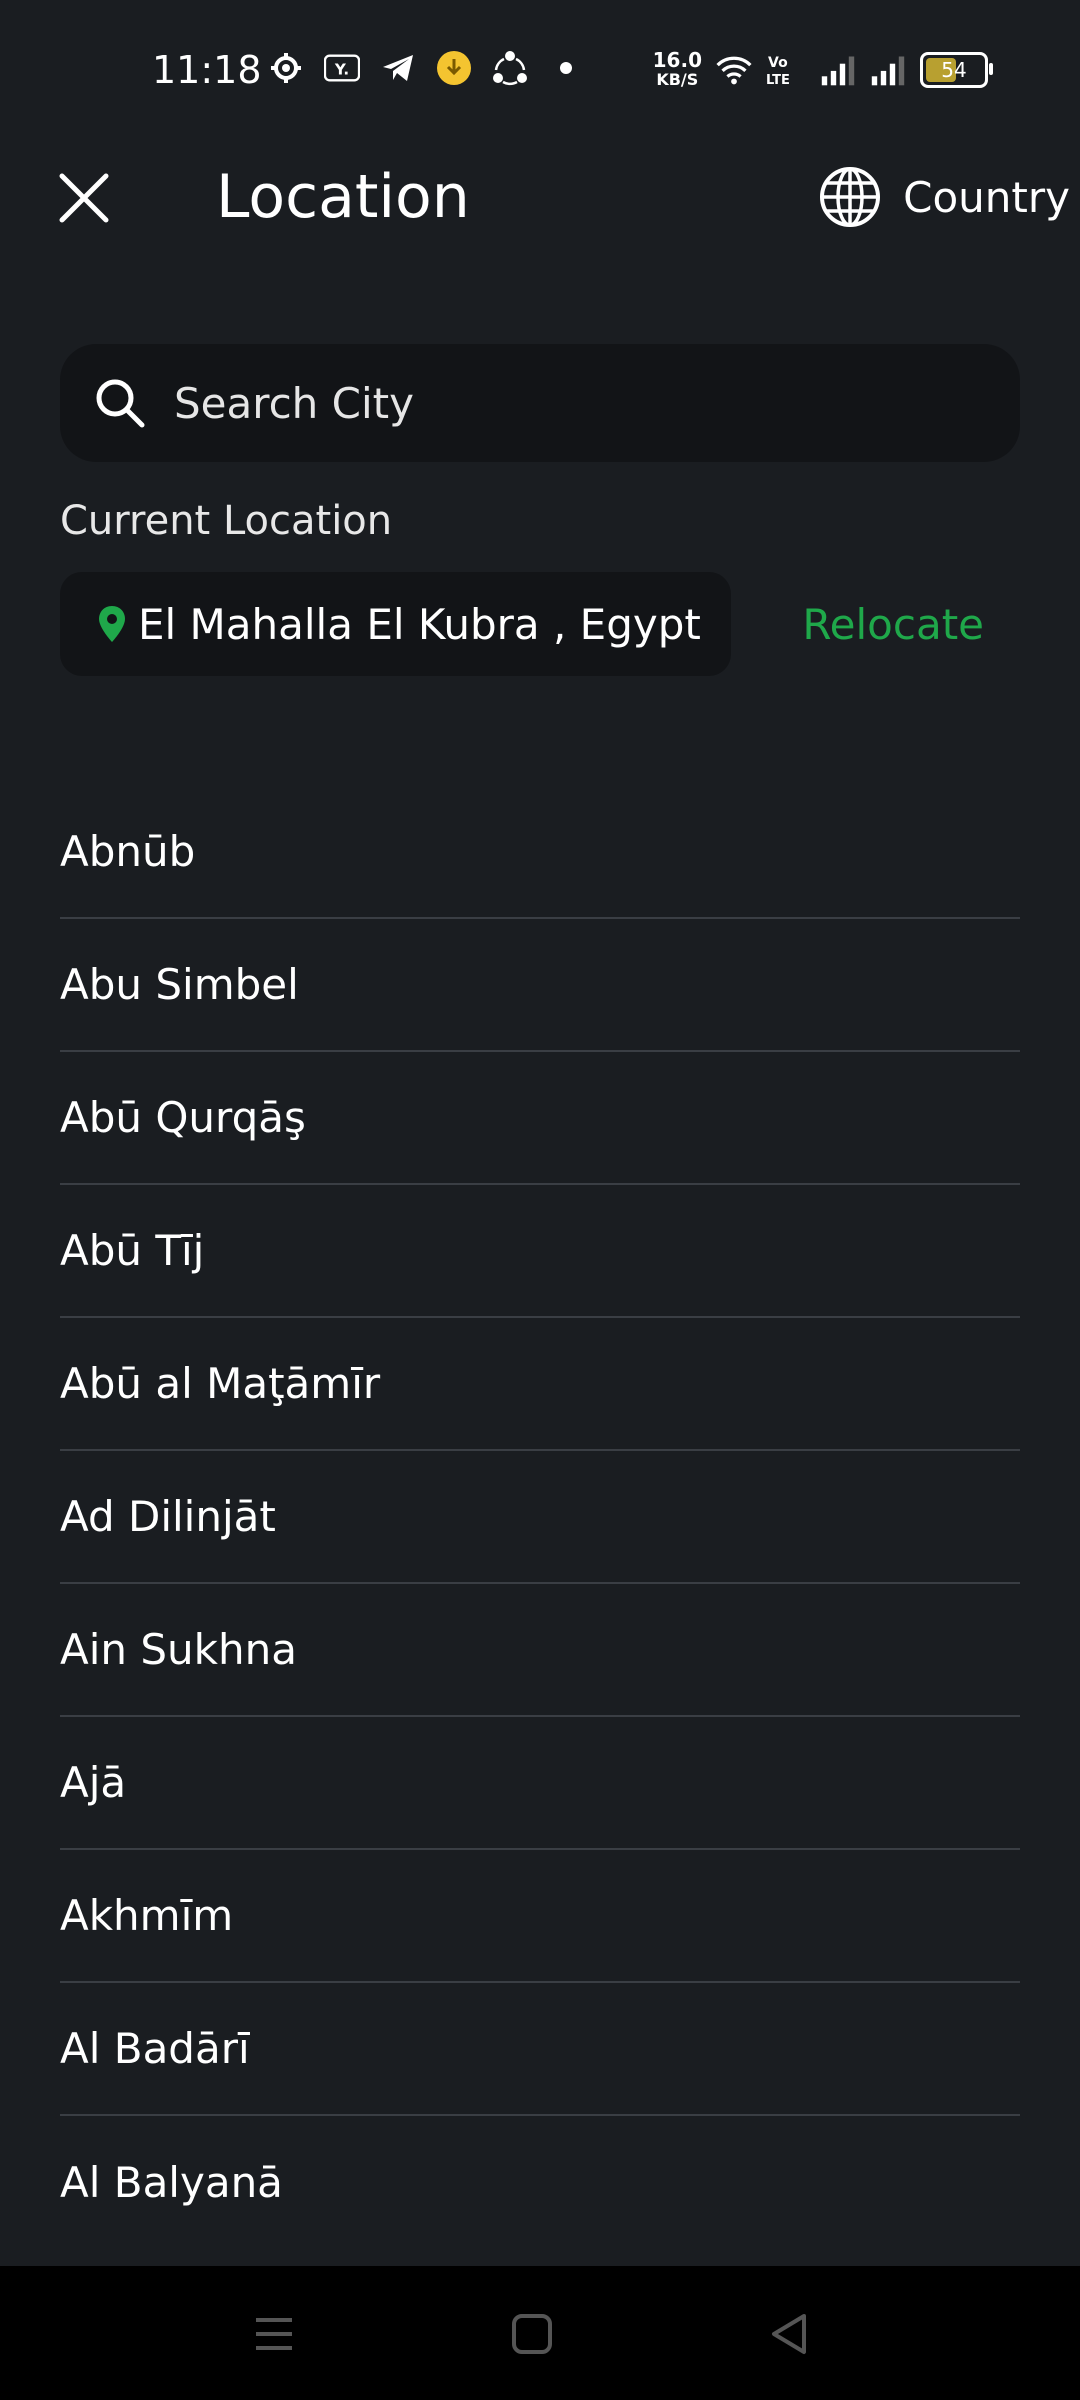 This screenshot has height=2400, width=1080. What do you see at coordinates (120, 403) in the screenshot?
I see `search-icon` at bounding box center [120, 403].